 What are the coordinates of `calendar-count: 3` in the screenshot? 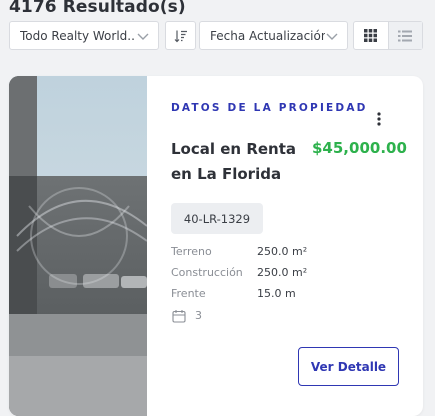 It's located at (198, 315).